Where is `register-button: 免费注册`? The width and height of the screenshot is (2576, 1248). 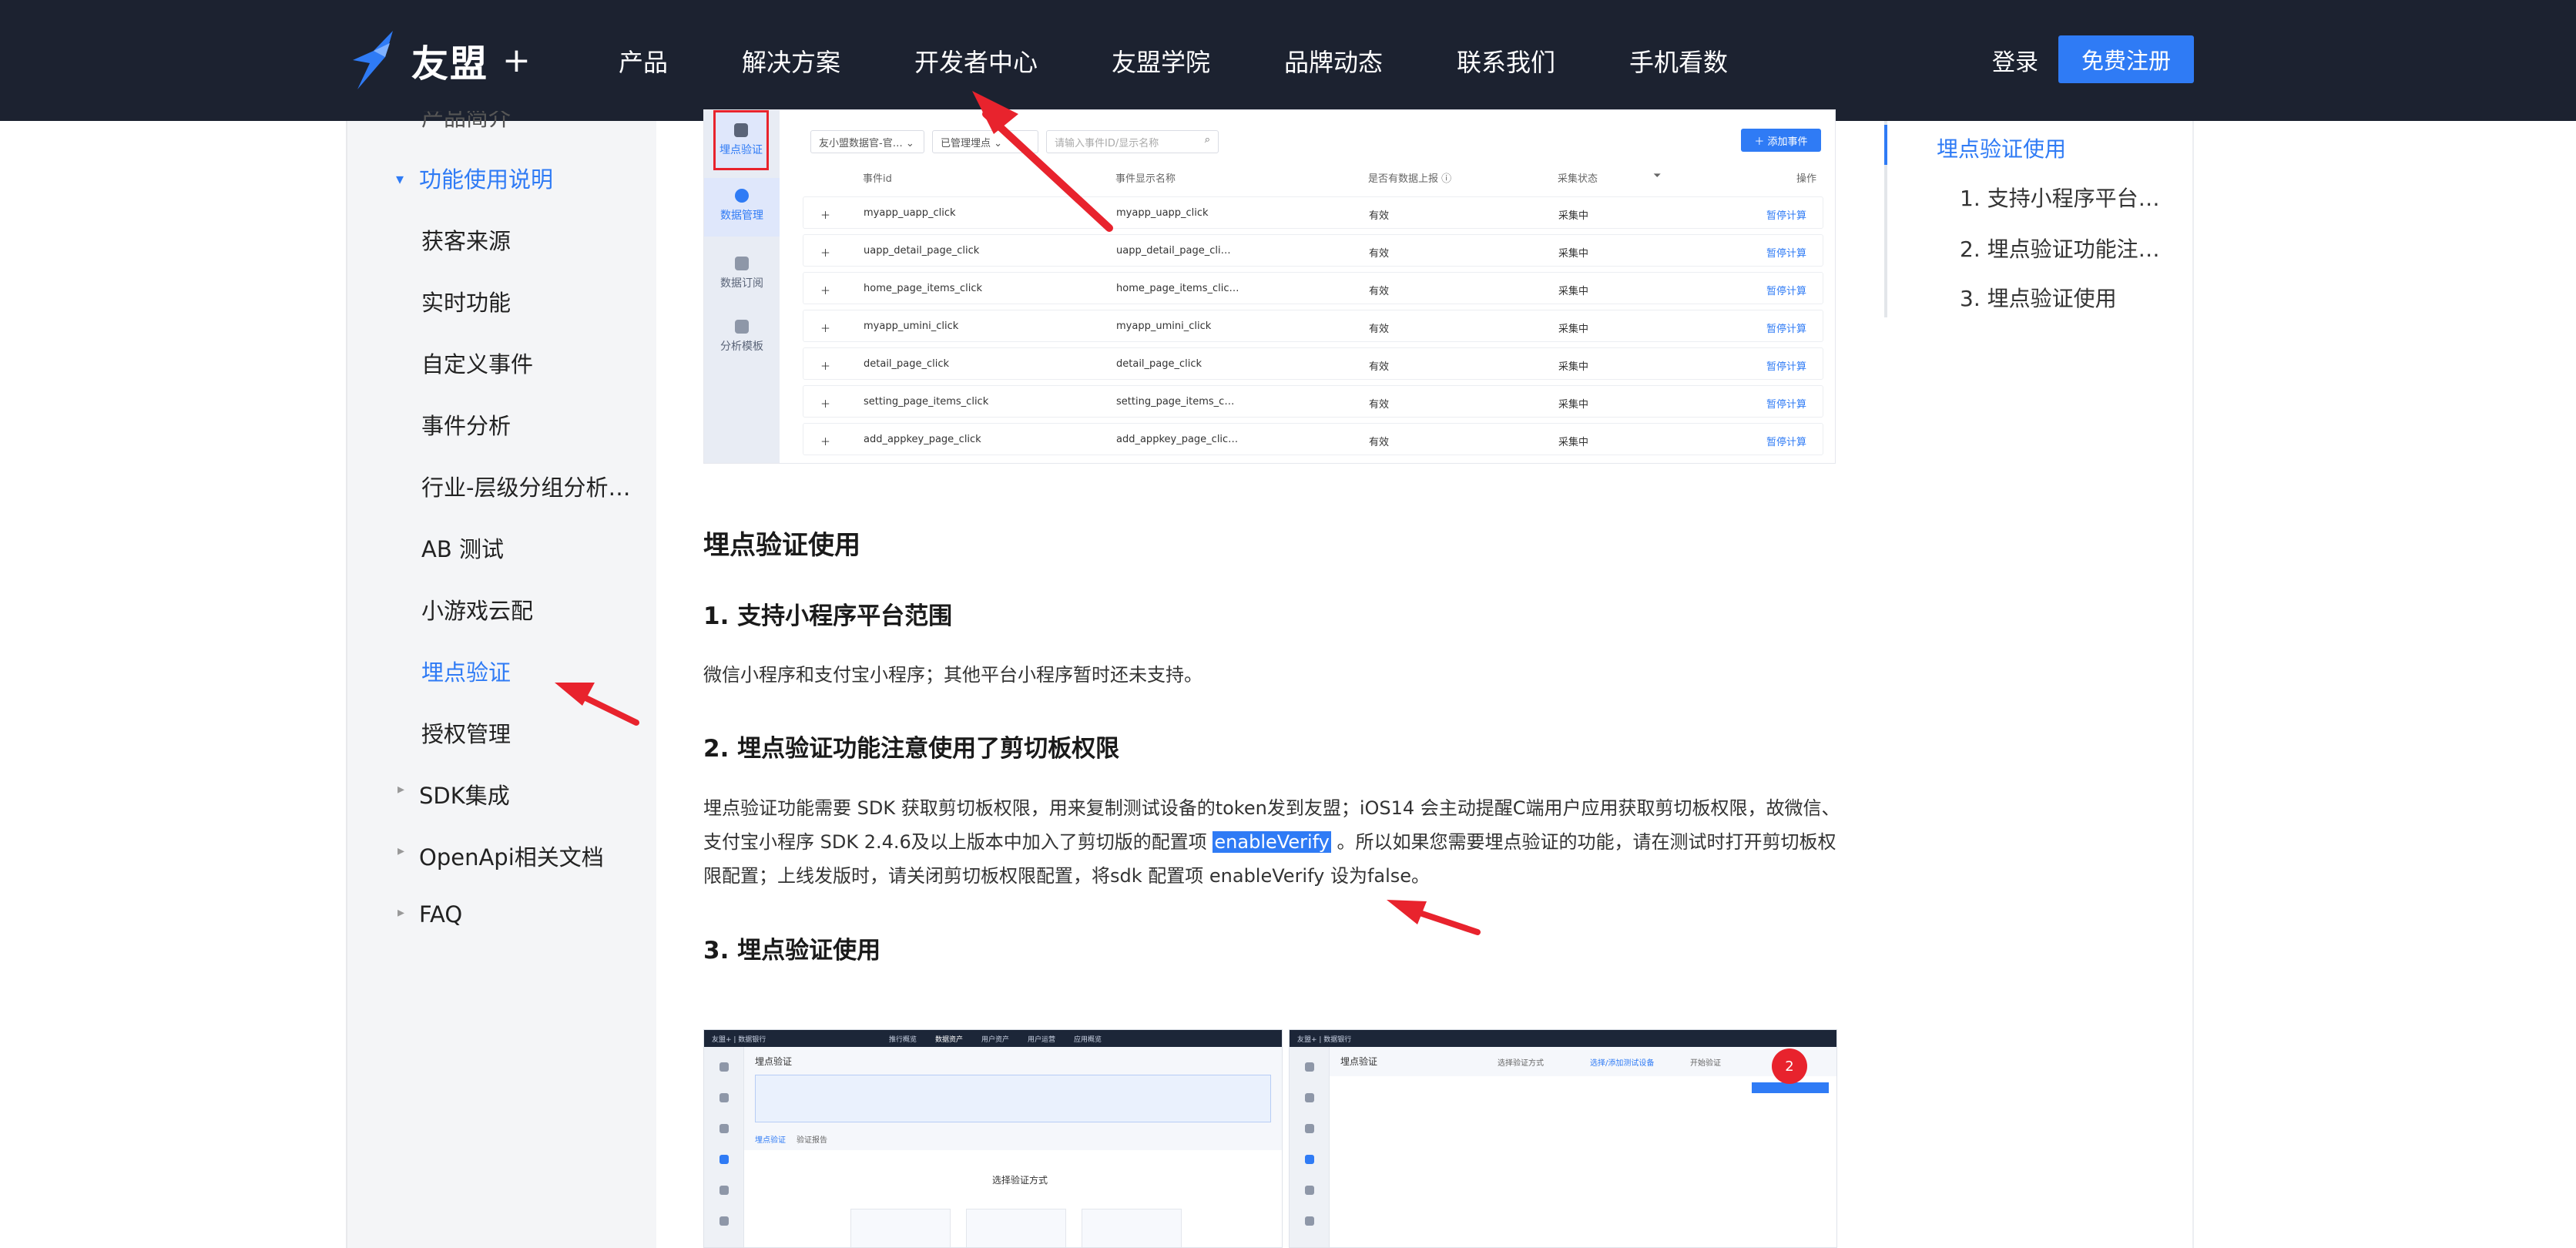 register-button: 免费注册 is located at coordinates (2126, 59).